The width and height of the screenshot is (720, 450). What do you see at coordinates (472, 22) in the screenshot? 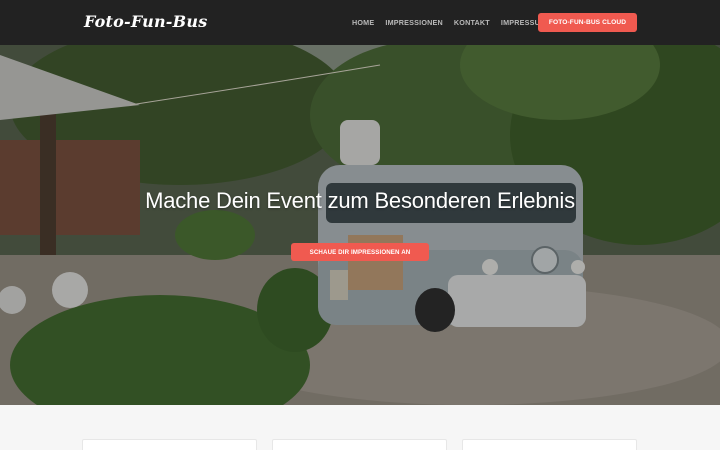
I see `nav-link-kontakt: KONTAKT` at bounding box center [472, 22].